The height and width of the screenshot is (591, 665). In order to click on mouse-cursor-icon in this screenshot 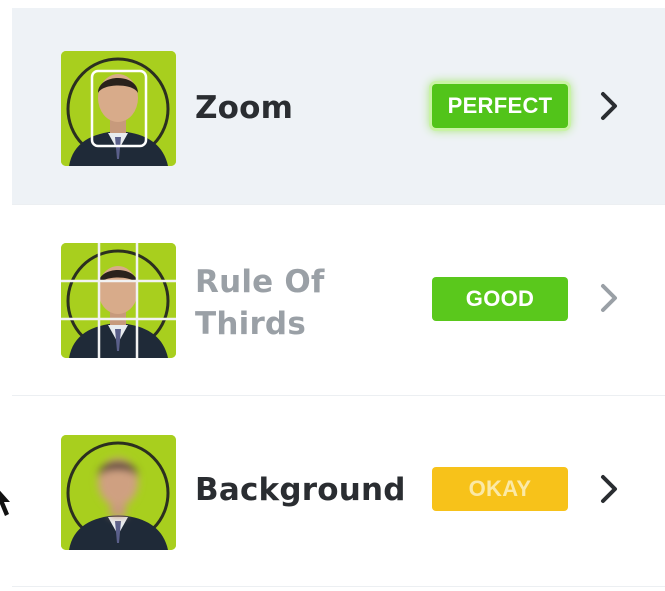, I will do `click(5, 503)`.